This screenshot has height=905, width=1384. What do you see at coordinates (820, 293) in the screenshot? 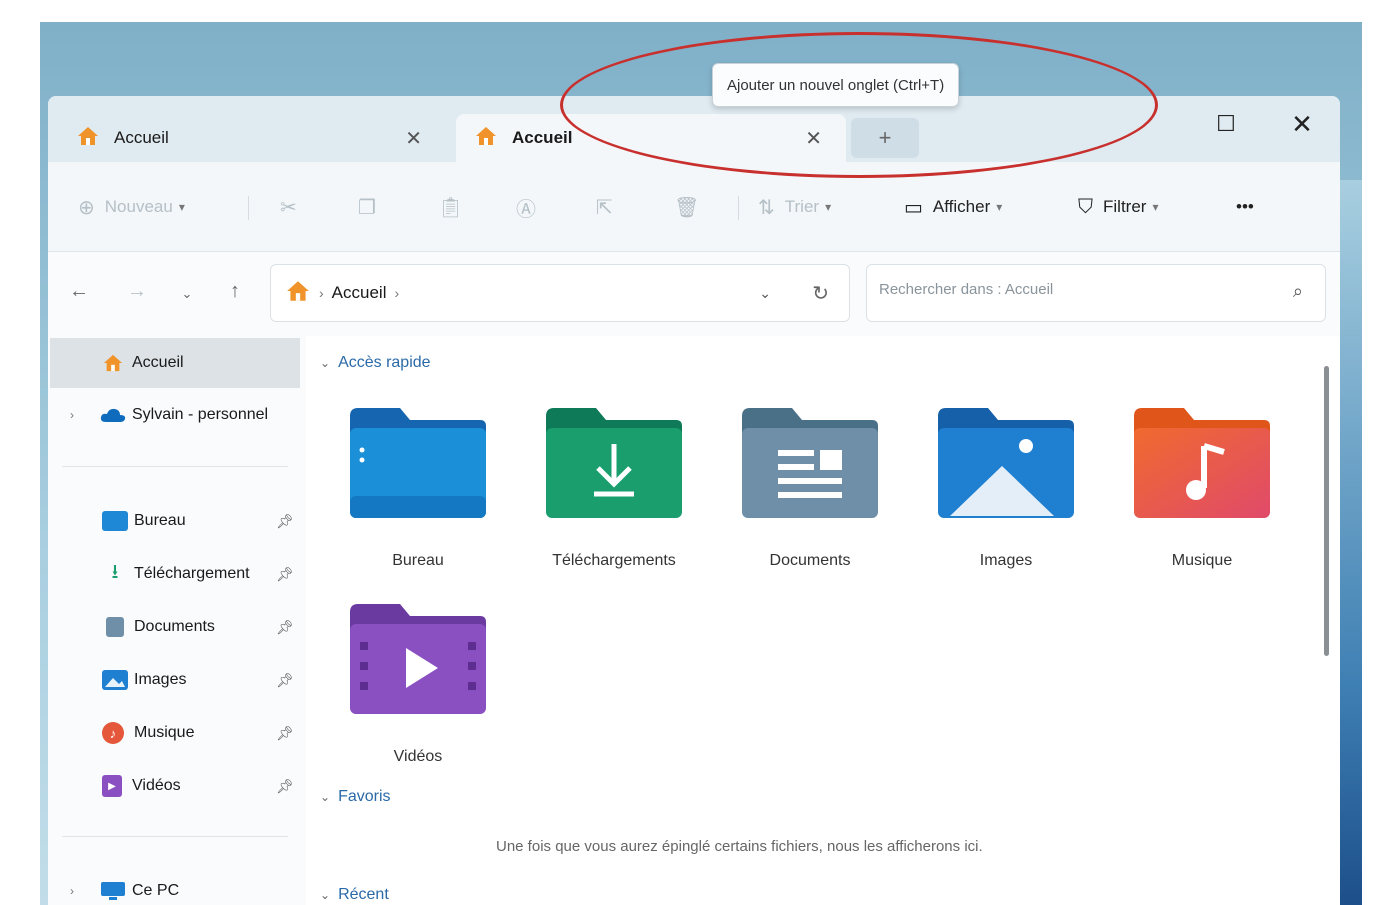
I see `refresh-icon: ↻` at bounding box center [820, 293].